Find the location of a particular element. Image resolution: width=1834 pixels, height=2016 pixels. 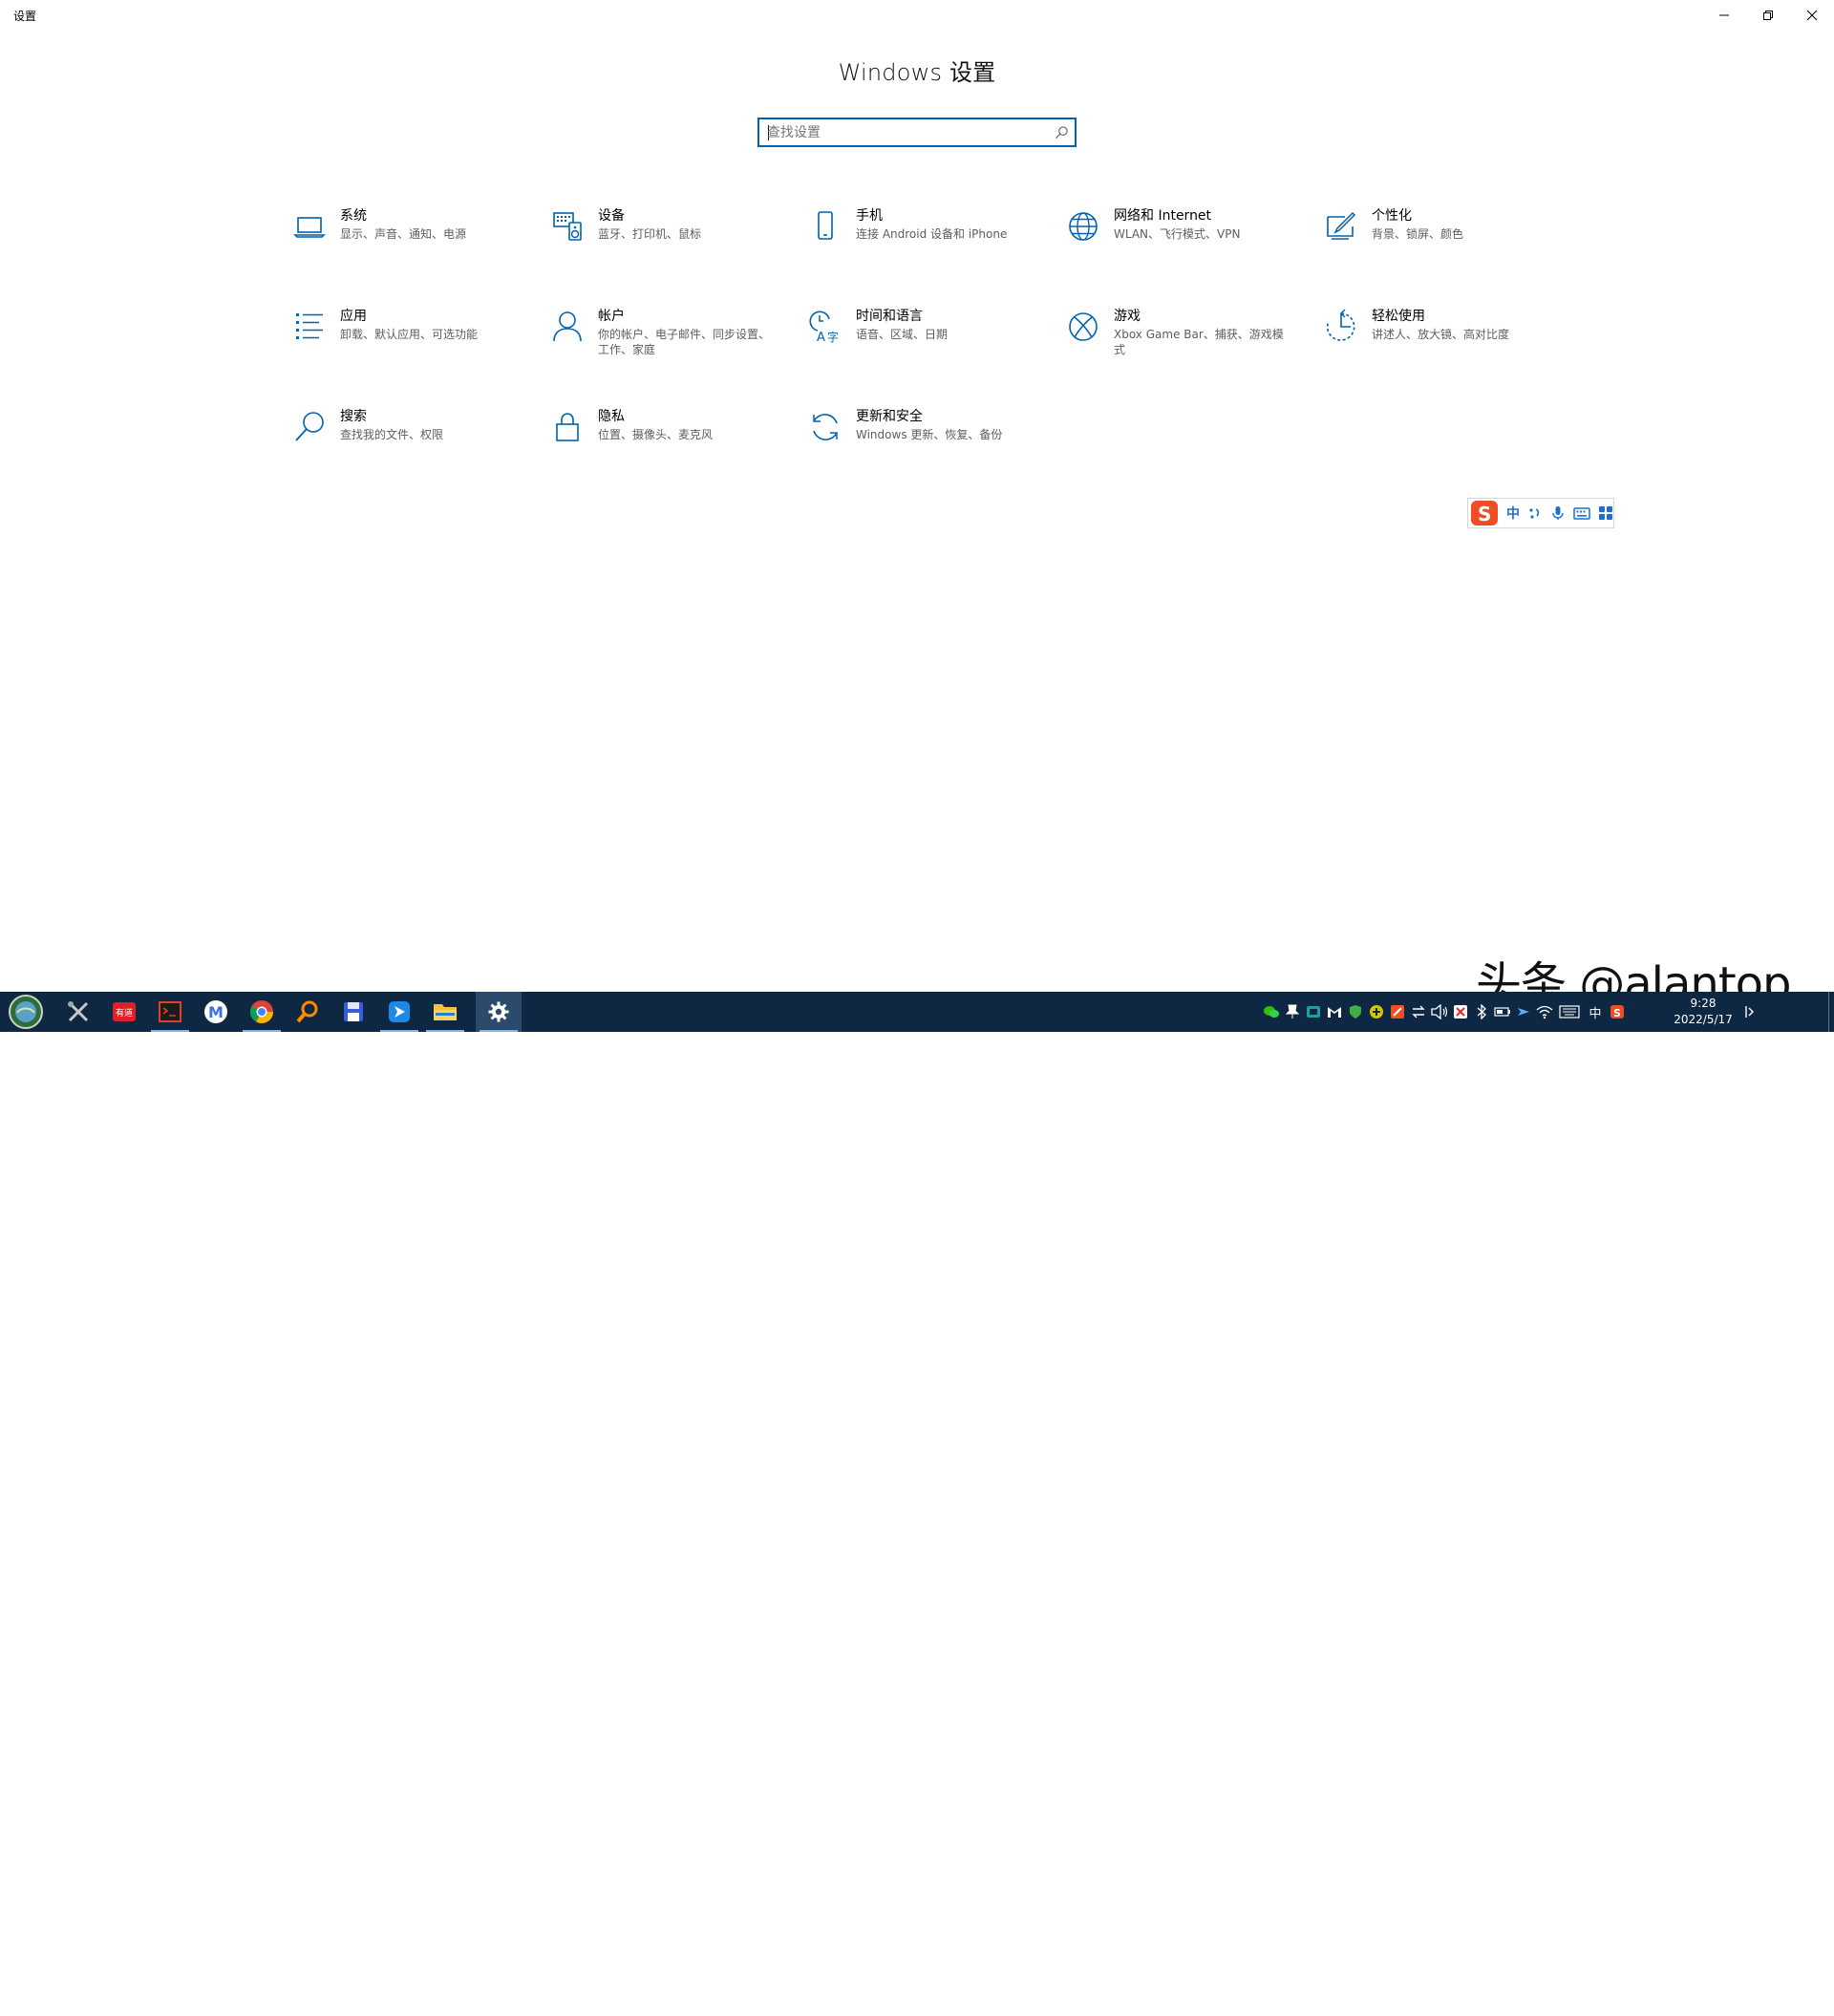

taskbar-youdao: 有道 is located at coordinates (124, 1012).